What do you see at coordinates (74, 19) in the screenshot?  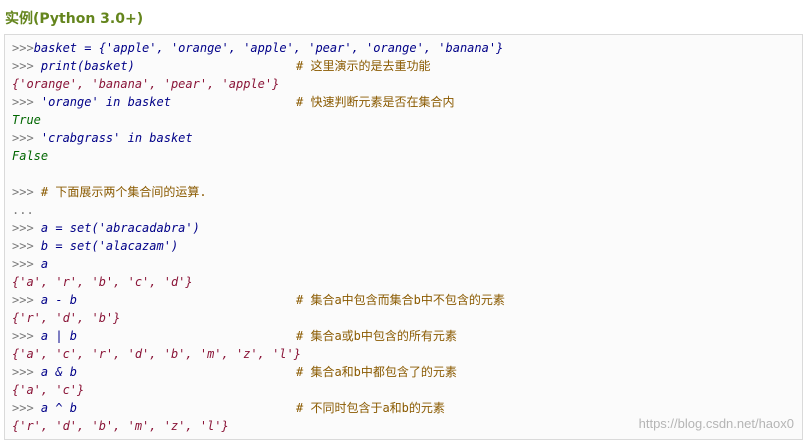 I see `example-title: 实例(Python 3.0+)` at bounding box center [74, 19].